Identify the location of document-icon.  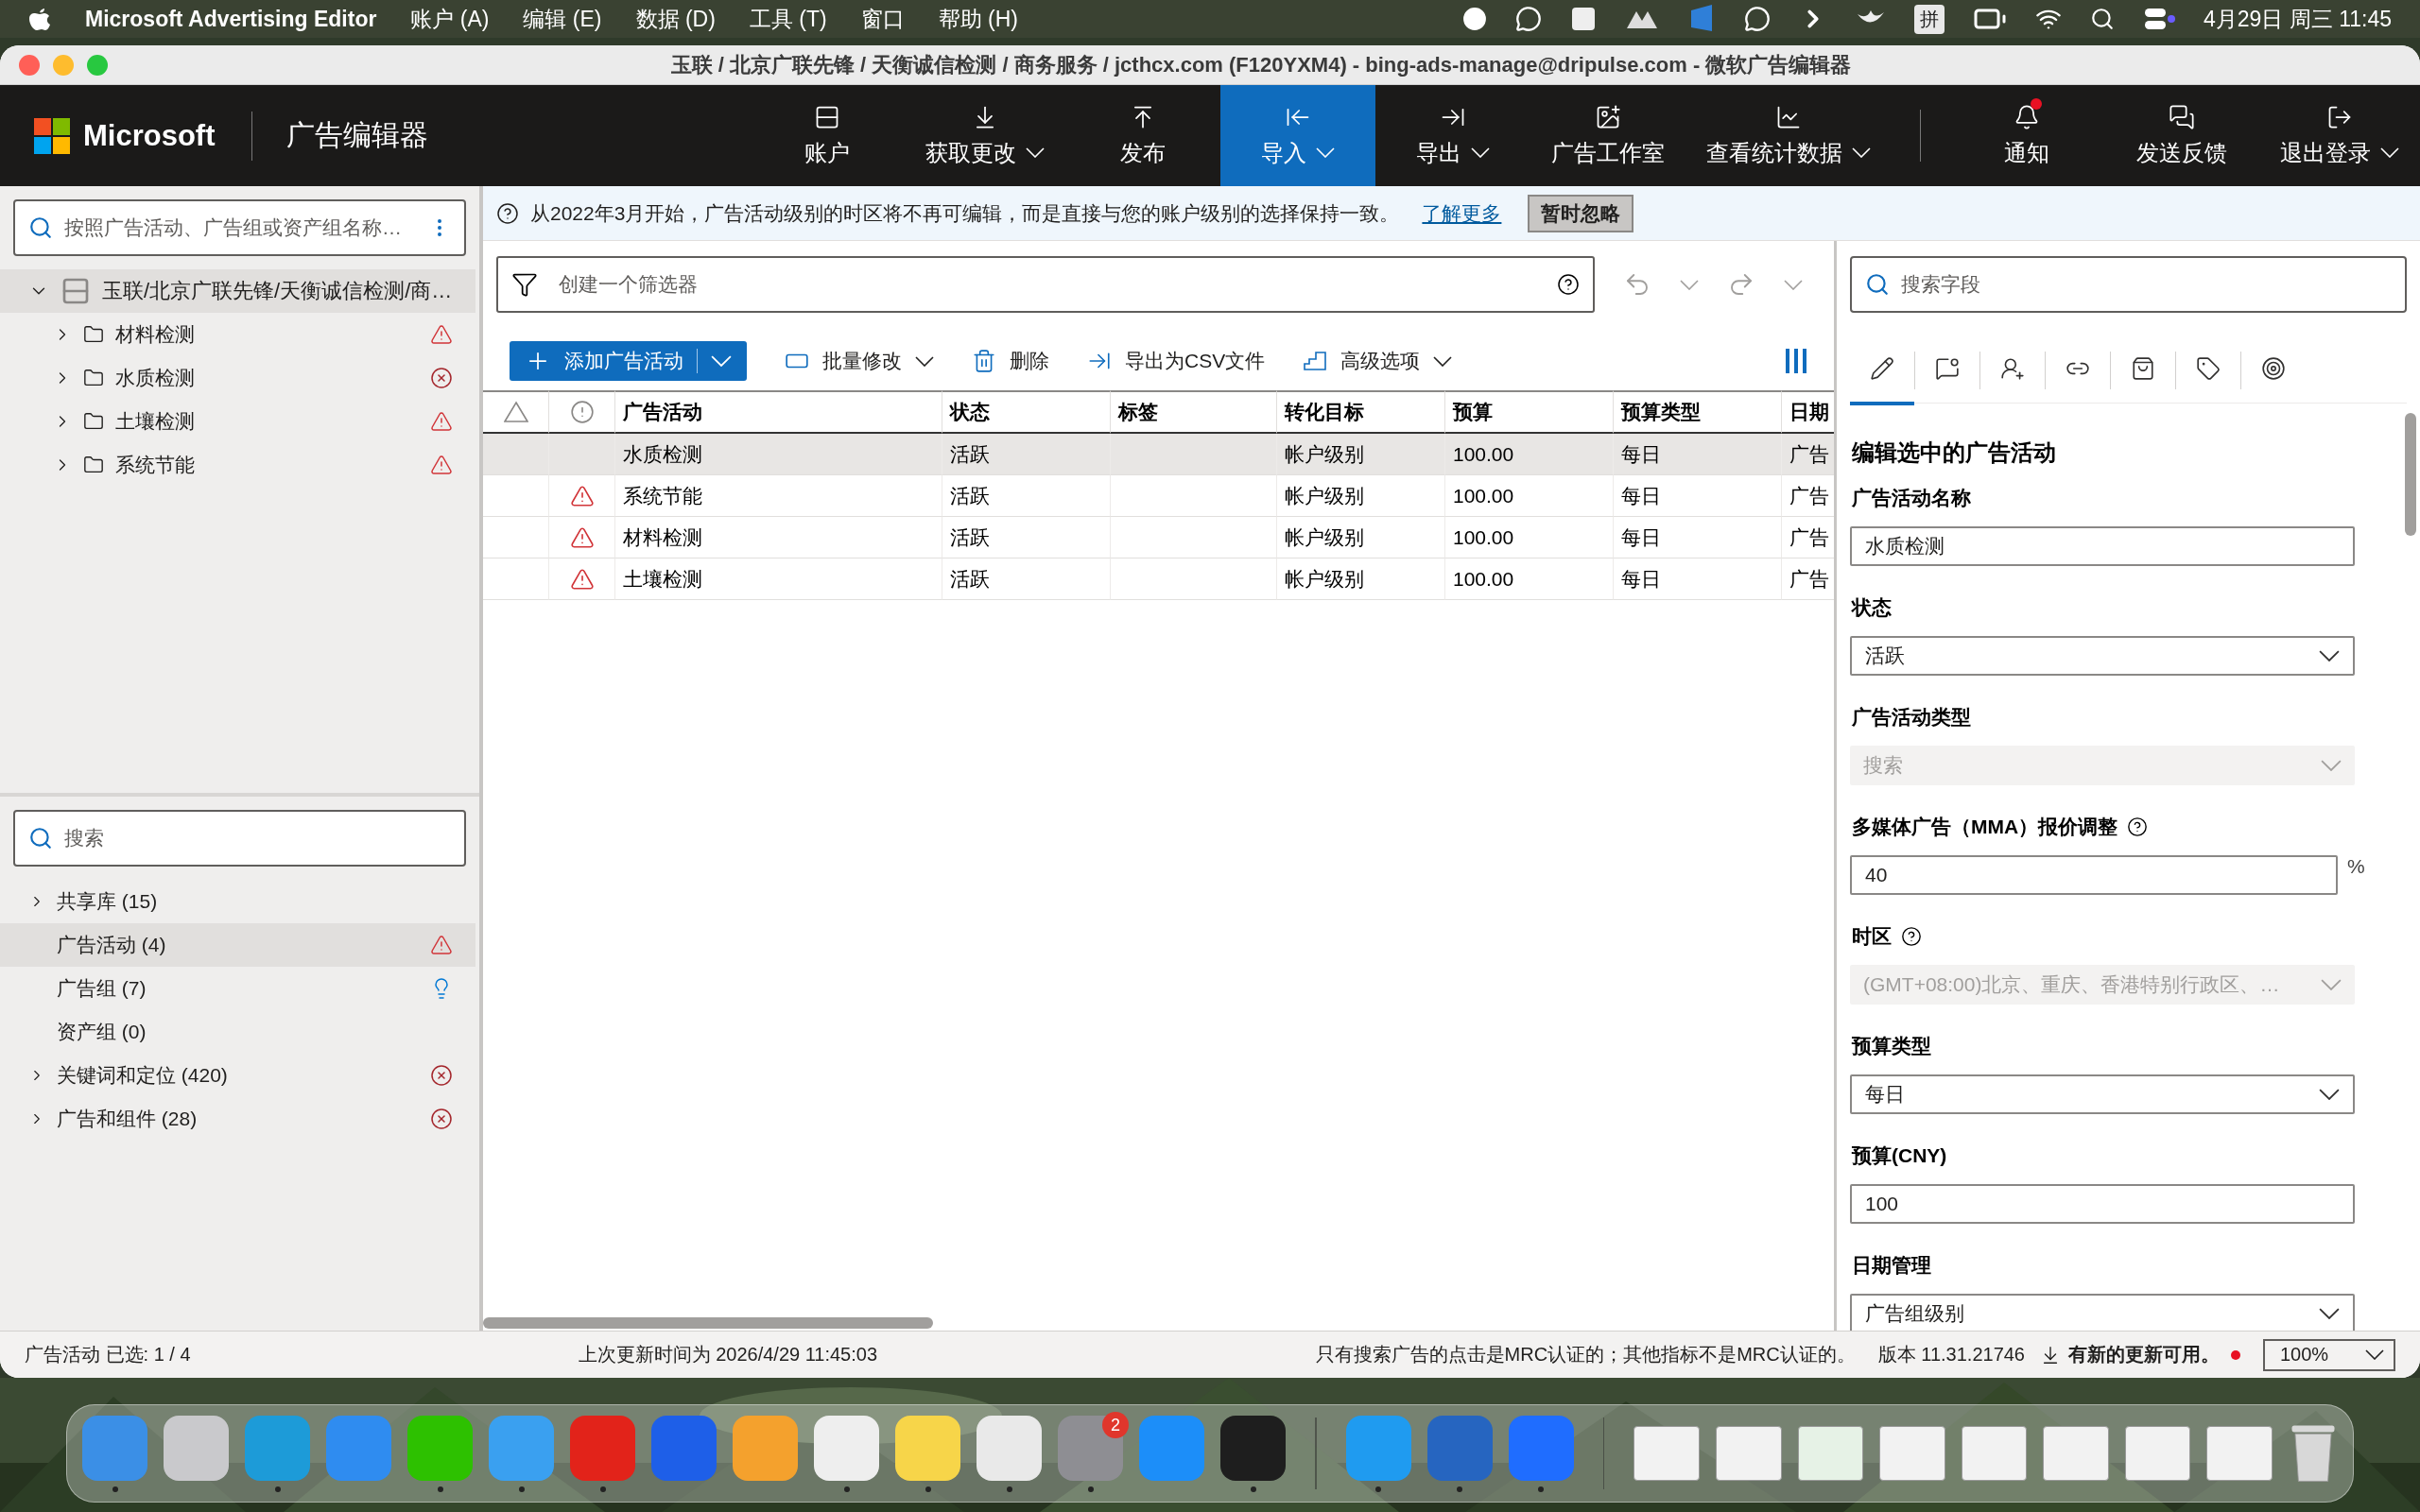
(1583, 19).